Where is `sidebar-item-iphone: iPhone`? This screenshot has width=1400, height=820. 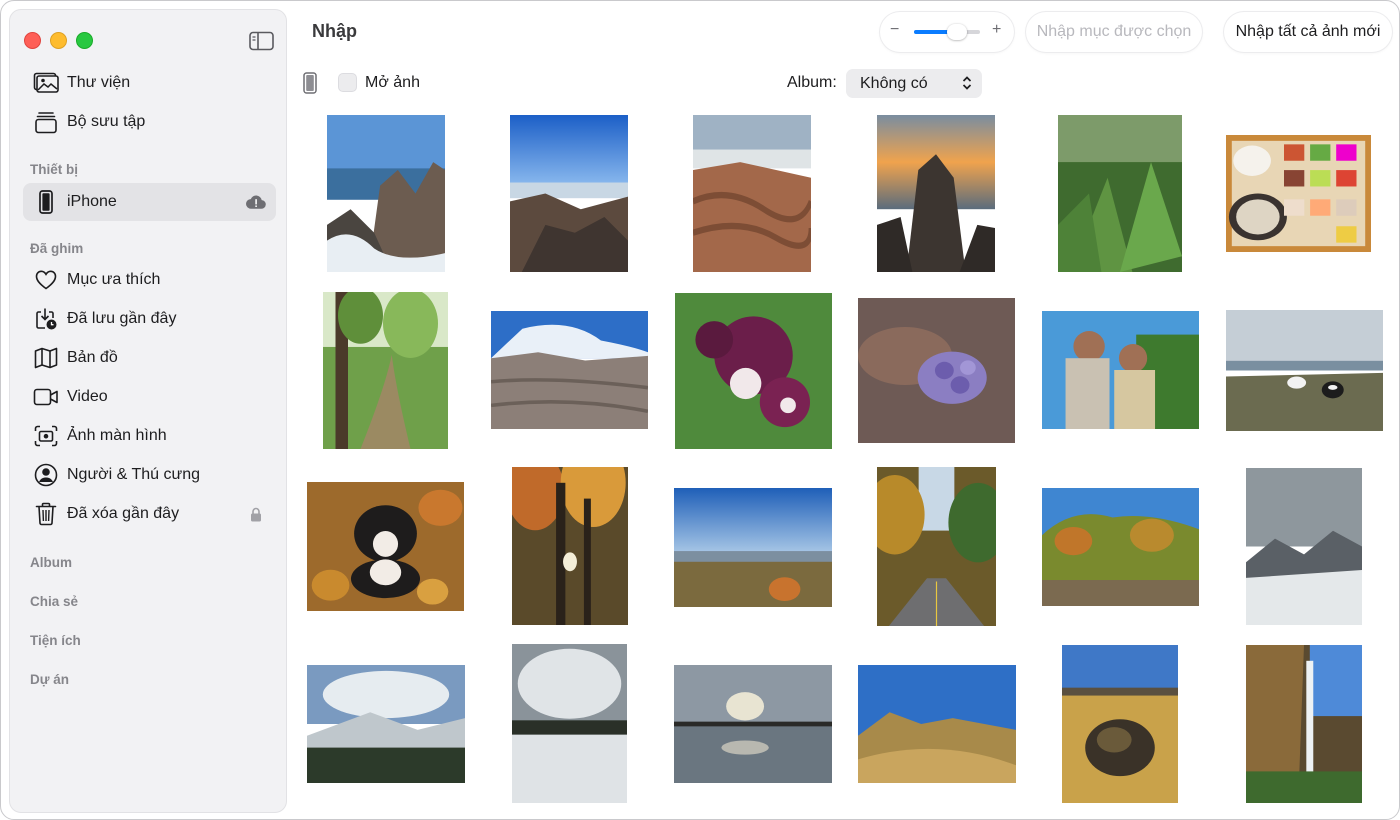 sidebar-item-iphone: iPhone is located at coordinates (149, 202).